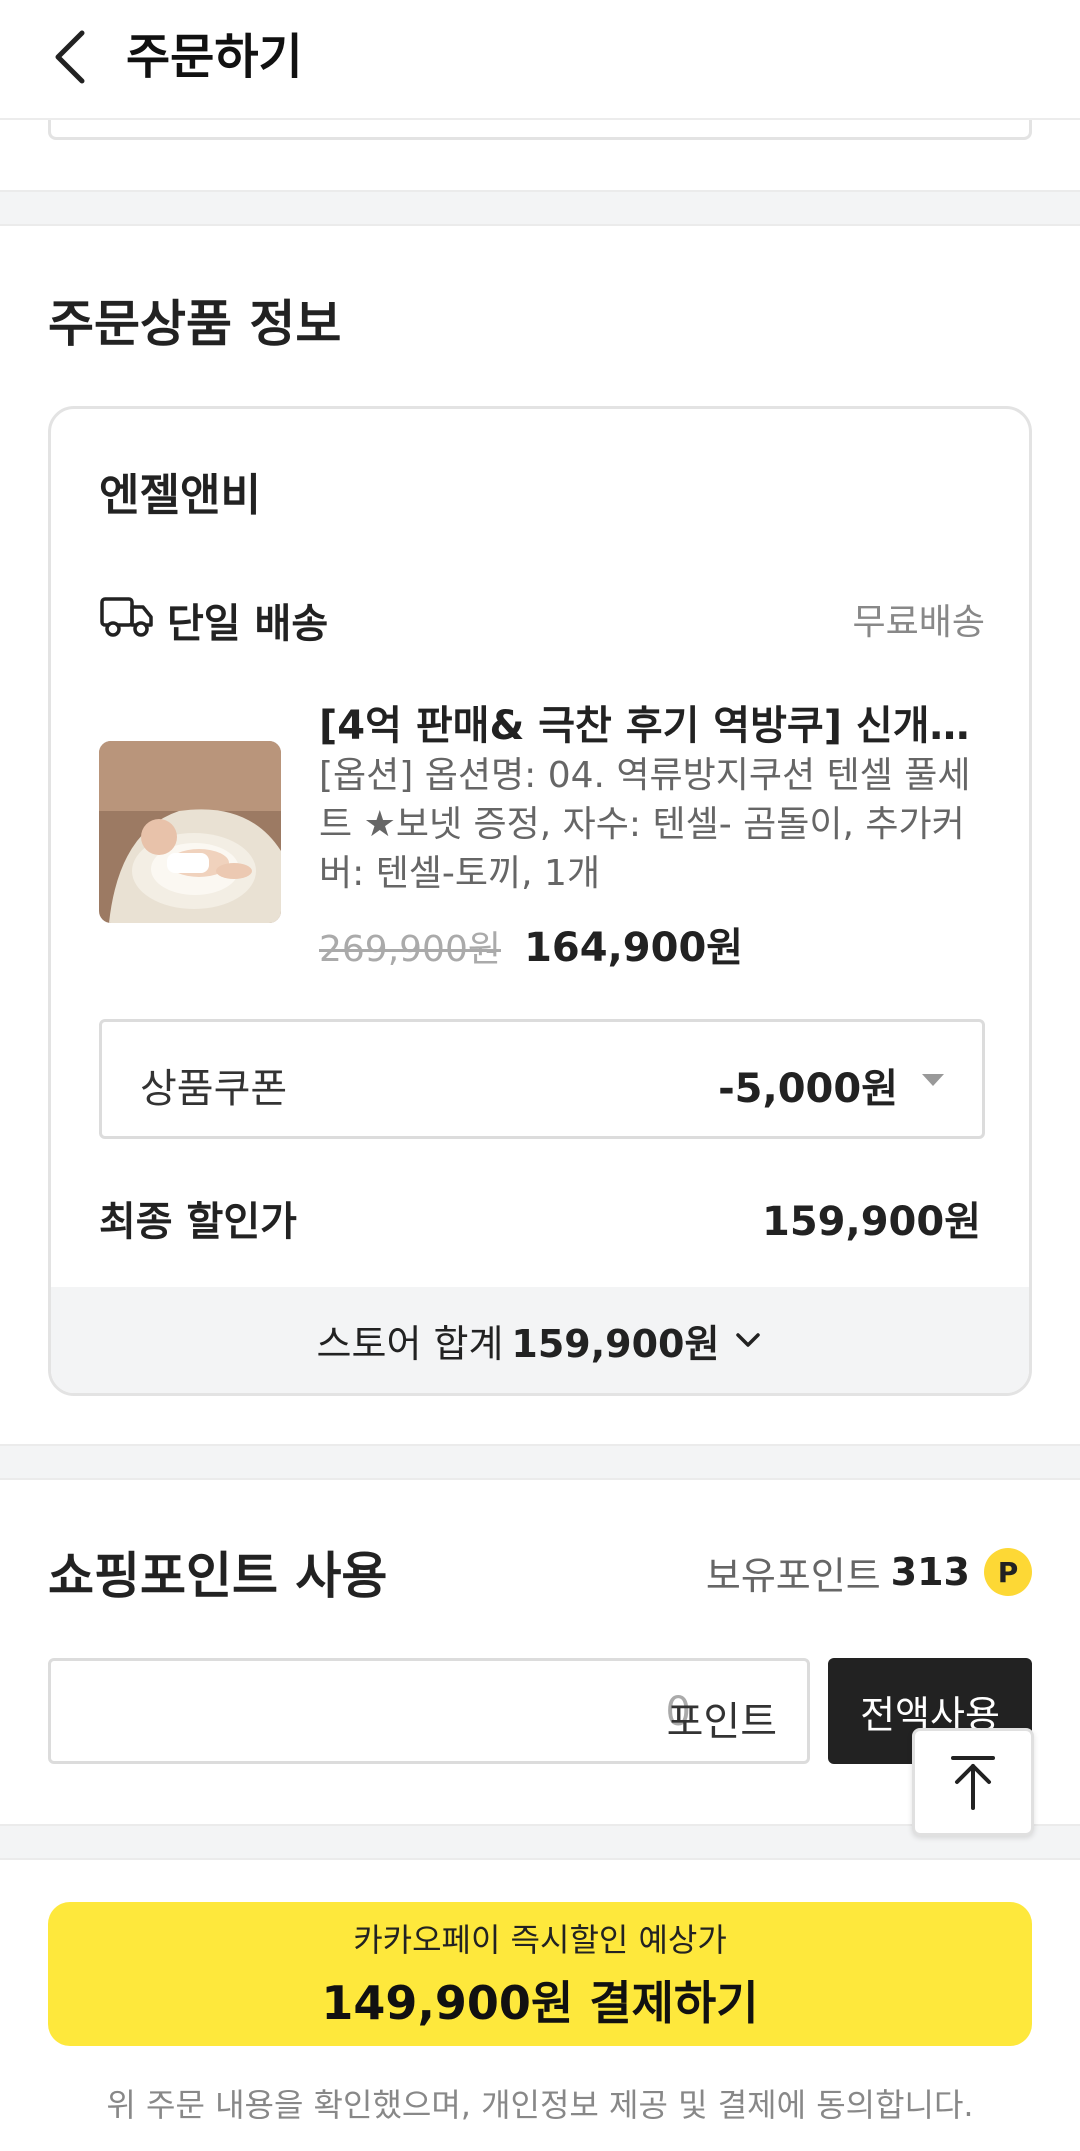 Image resolution: width=1080 pixels, height=2151 pixels. What do you see at coordinates (218, 1576) in the screenshot?
I see `points-section-title: 쇼핑포인트 사용` at bounding box center [218, 1576].